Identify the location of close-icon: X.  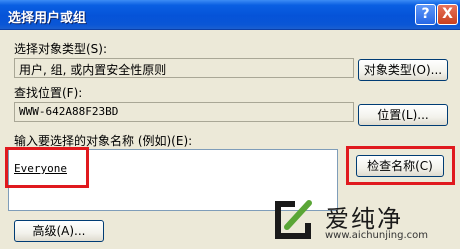
(447, 14).